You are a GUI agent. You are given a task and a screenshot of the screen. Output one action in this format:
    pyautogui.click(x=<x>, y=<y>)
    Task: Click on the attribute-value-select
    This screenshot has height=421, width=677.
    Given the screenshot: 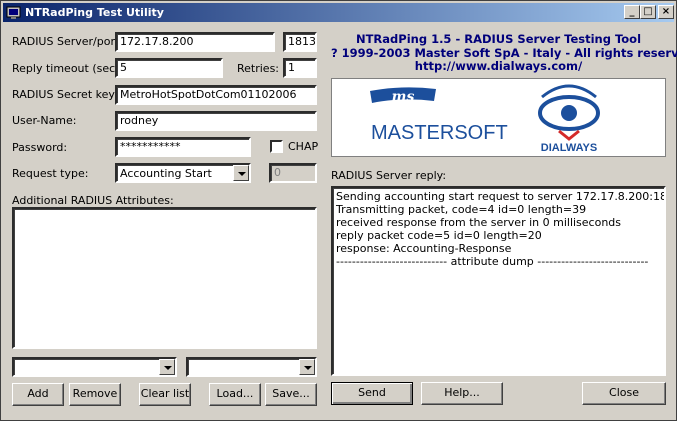 What is the action you would take?
    pyautogui.click(x=251, y=367)
    